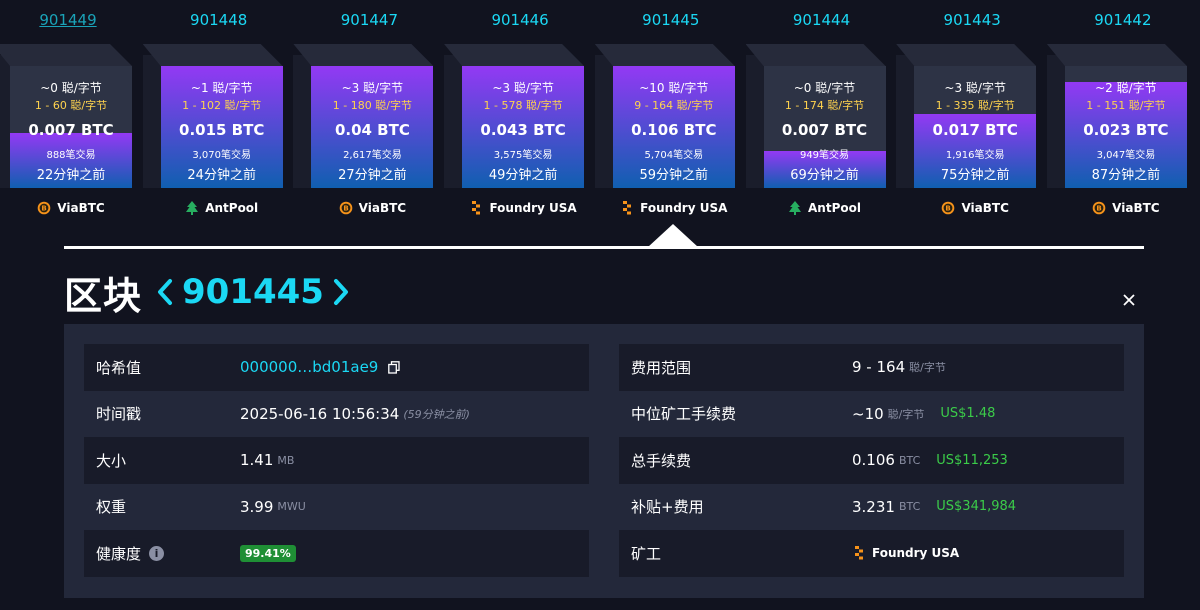 The height and width of the screenshot is (610, 1200). I want to click on size-label: 大小, so click(111, 460).